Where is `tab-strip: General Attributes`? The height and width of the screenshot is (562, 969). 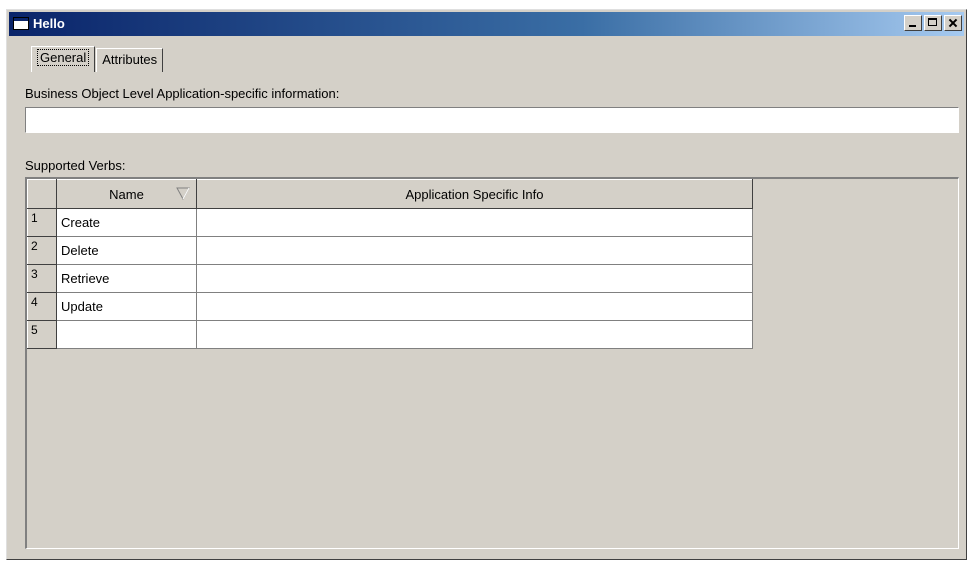 tab-strip: General Attributes is located at coordinates (97, 59).